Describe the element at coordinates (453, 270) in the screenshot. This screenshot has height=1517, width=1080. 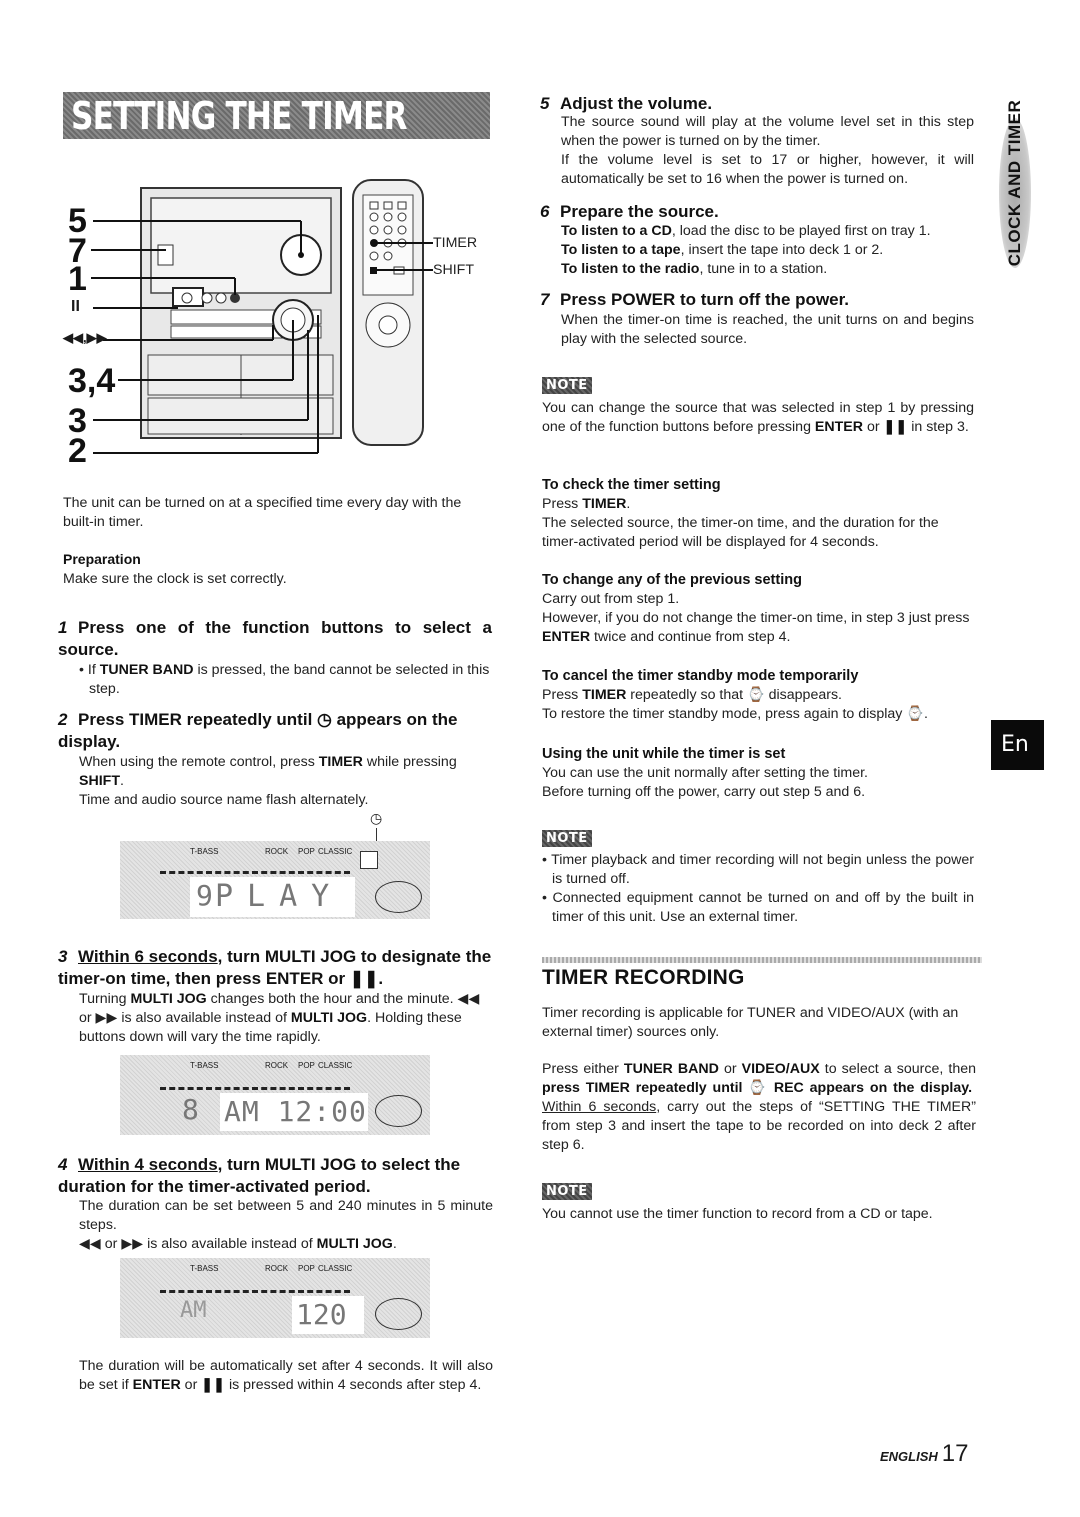
I see `remote-label-shift: SHIFT` at that location.